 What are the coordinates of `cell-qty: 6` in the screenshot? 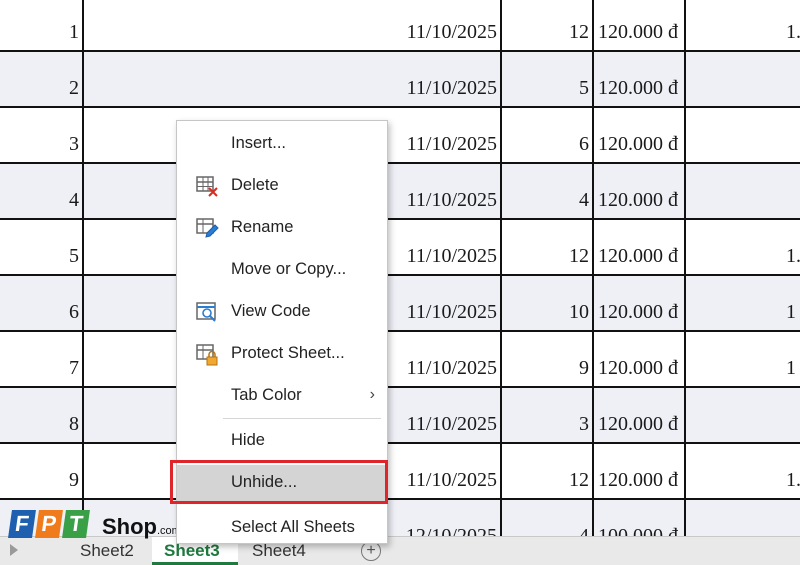 It's located at (548, 135).